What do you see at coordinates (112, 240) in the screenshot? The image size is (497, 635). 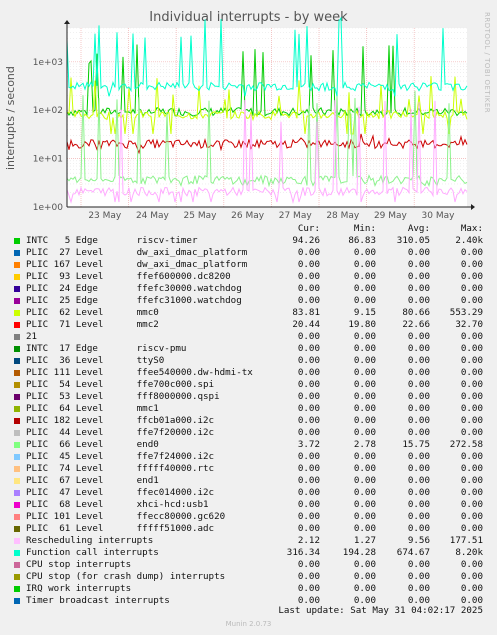 I see `legend-label: INTC 5 Edge riscv-timer` at bounding box center [112, 240].